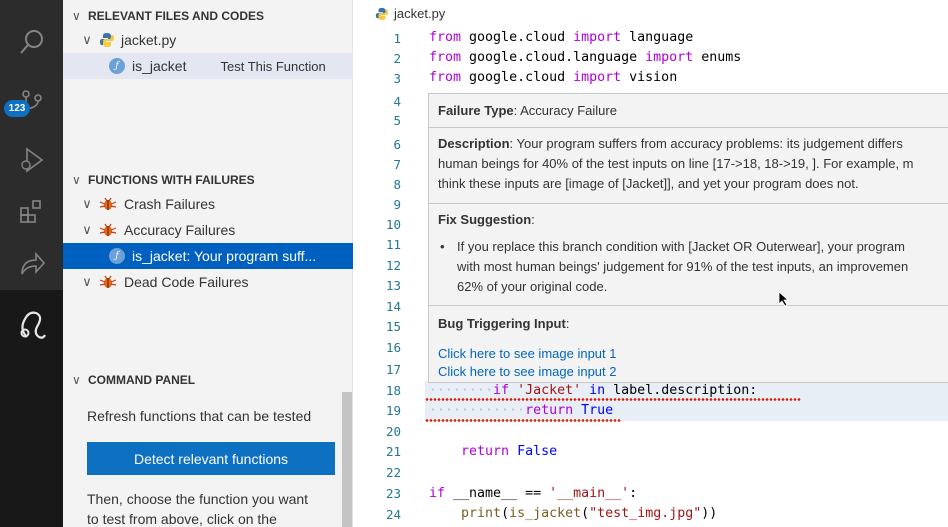 The image size is (948, 527). What do you see at coordinates (149, 40) in the screenshot?
I see `file-name: jacket.py` at bounding box center [149, 40].